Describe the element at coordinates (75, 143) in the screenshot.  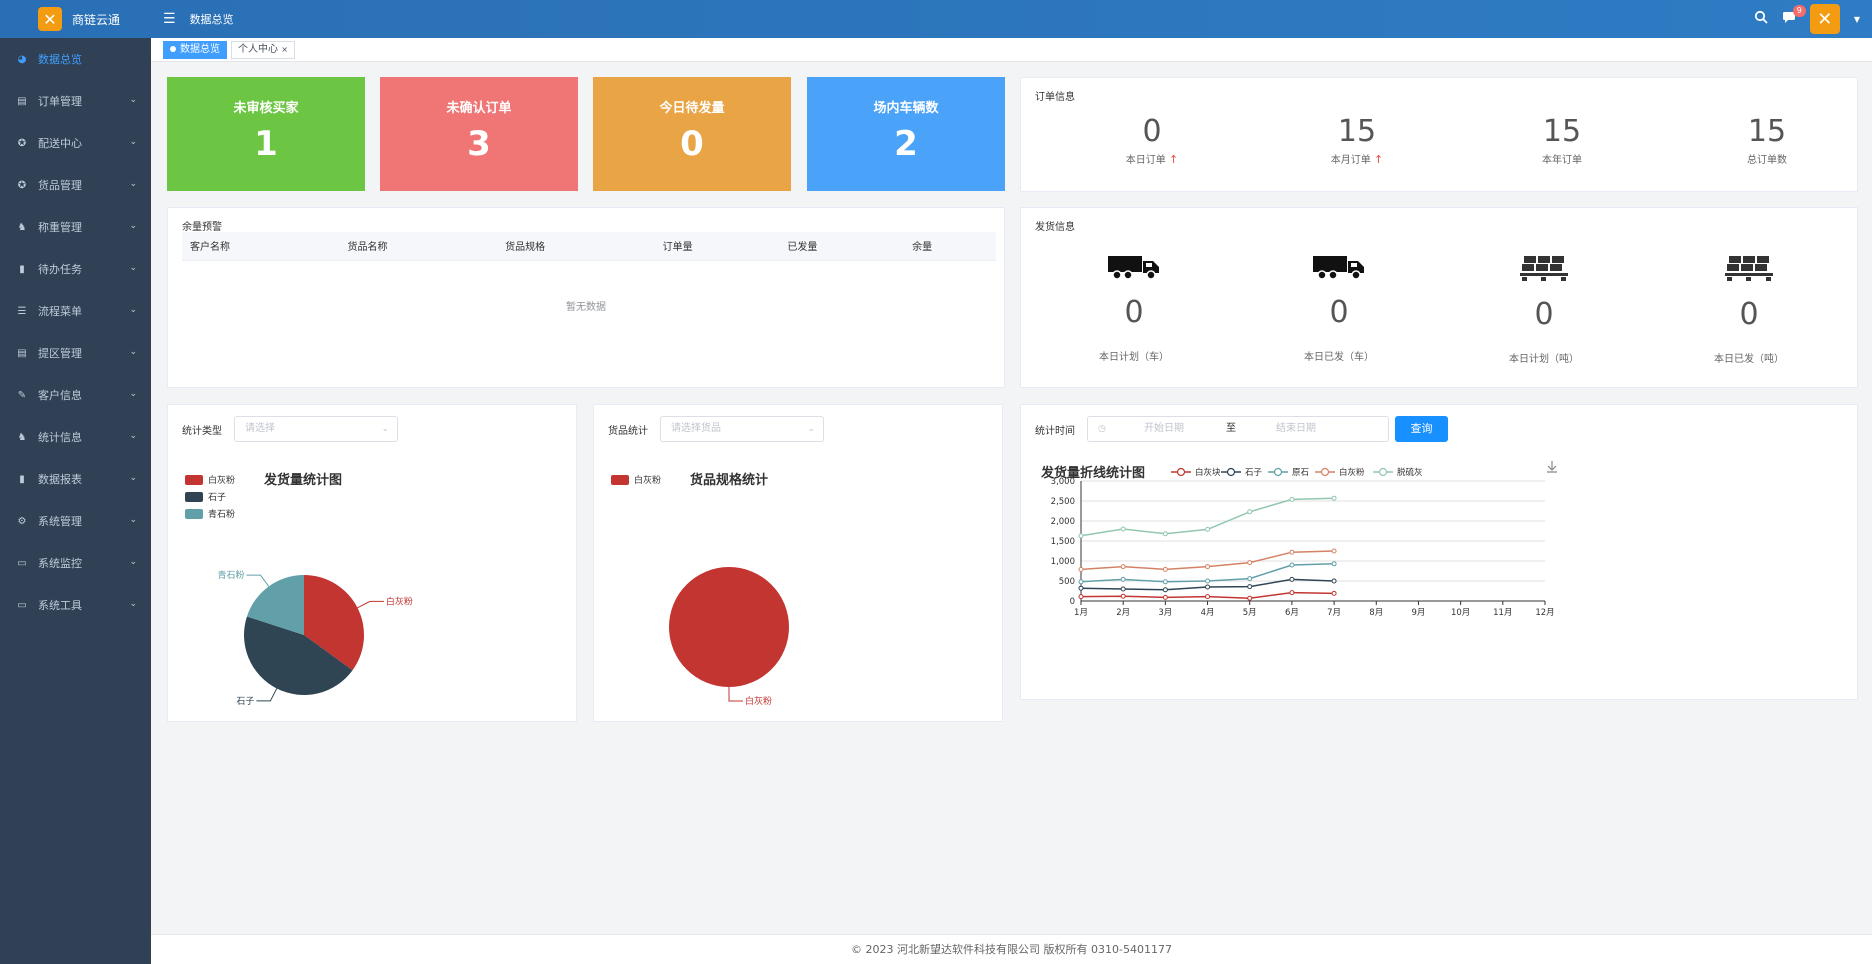
I see `sidebar-item: ✪ 配送中心 ⌄` at that location.